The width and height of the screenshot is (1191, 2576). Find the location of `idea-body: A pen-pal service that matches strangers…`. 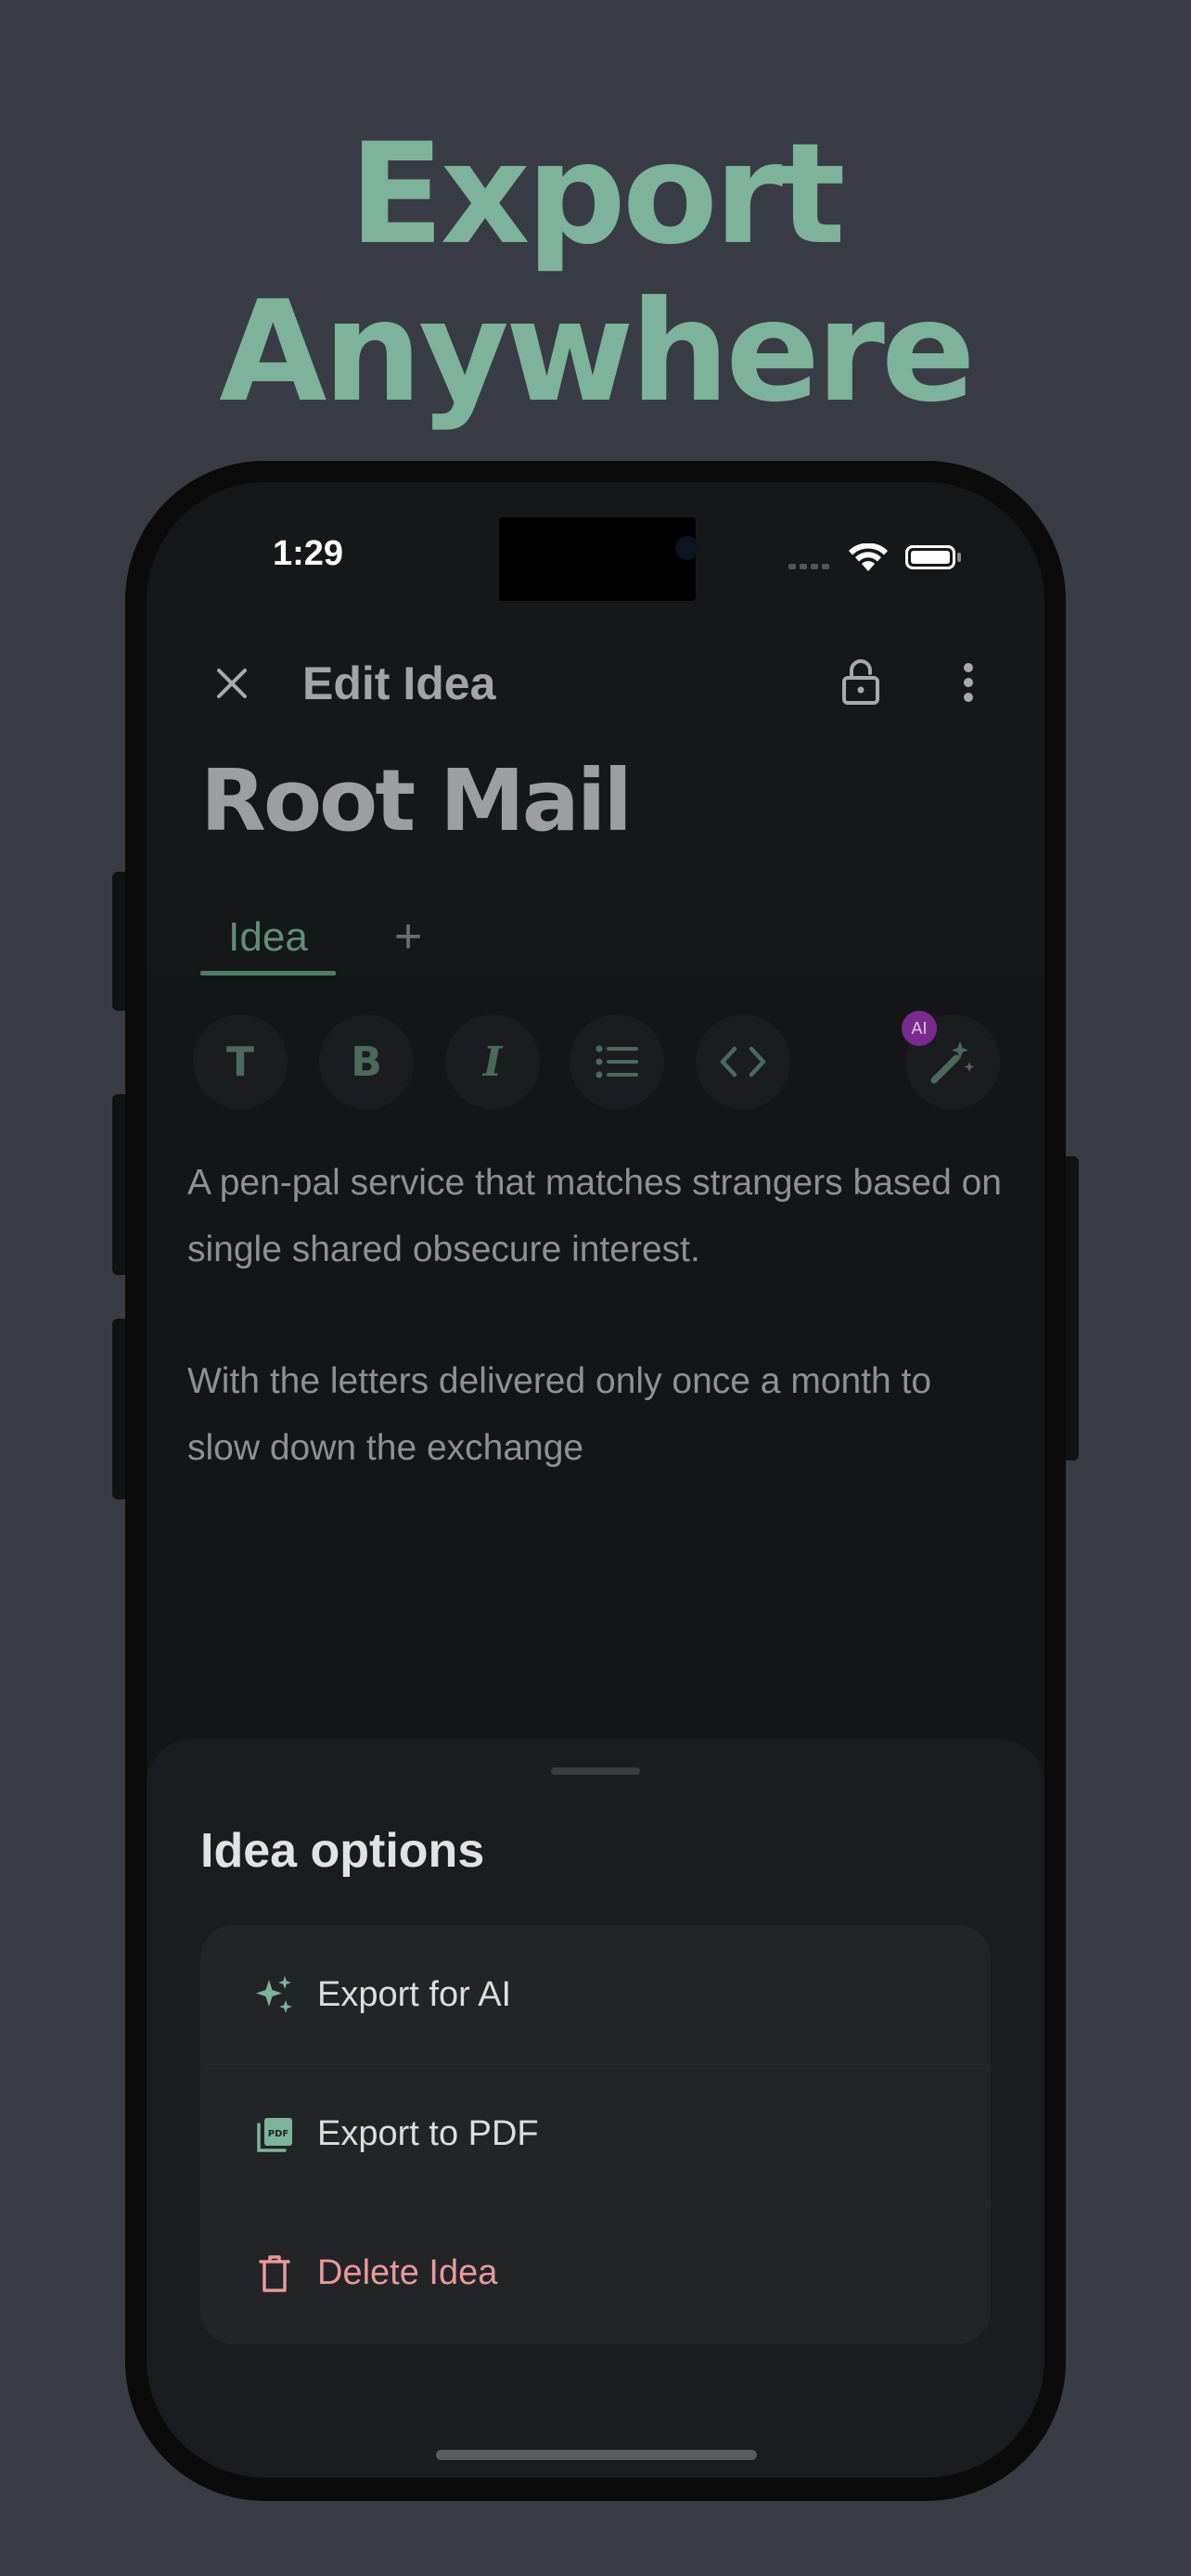

idea-body: A pen-pal service that matches strangers… is located at coordinates (595, 1316).